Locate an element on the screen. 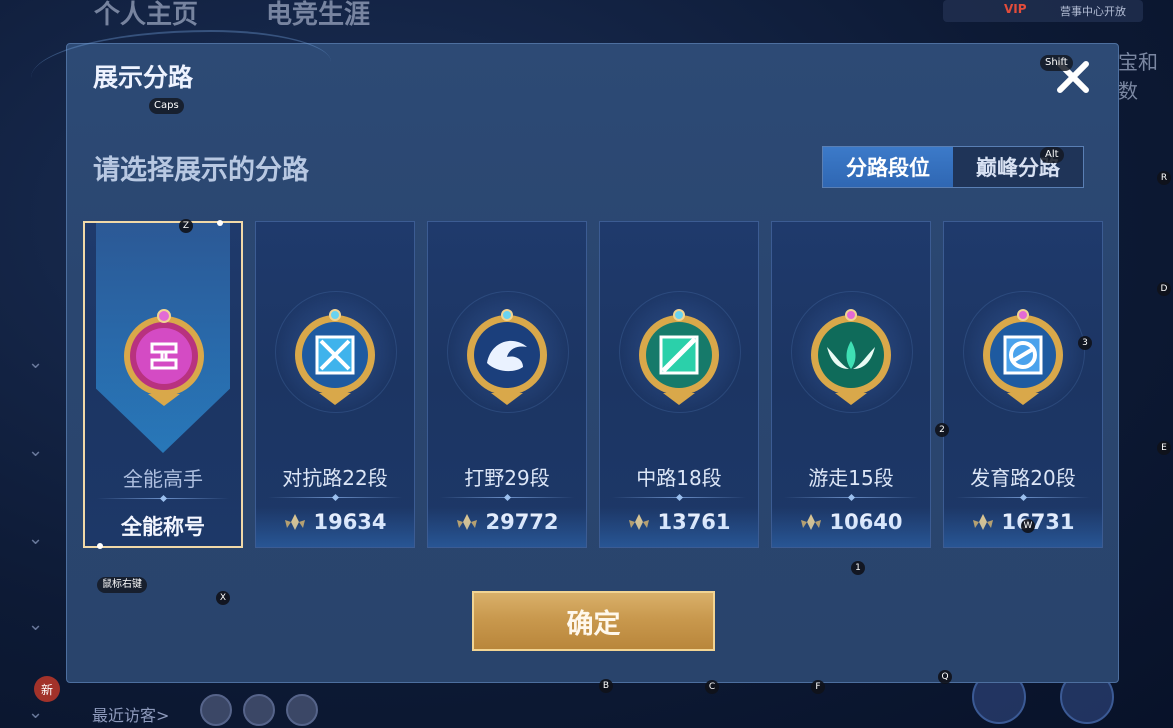 The height and width of the screenshot is (728, 1173). lane-card-jungle: 打野29段 29772 is located at coordinates (507, 384).